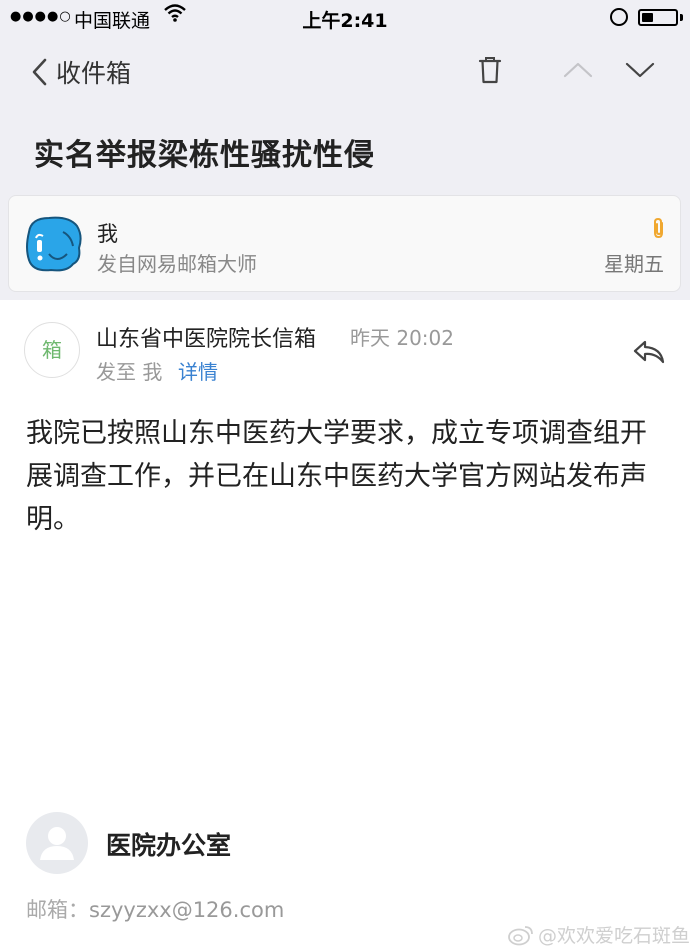  Describe the element at coordinates (206, 337) in the screenshot. I see `sender-name: 山东省中医院院长信箱` at that location.